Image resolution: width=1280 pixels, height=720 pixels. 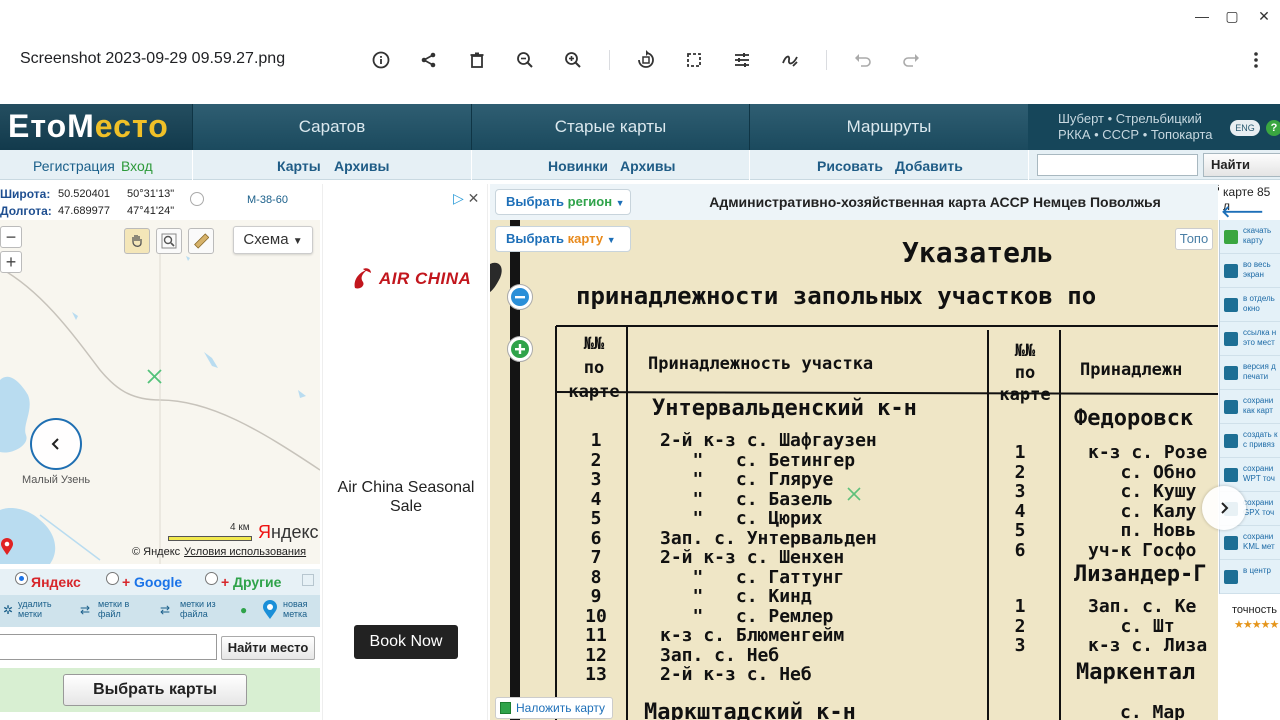 I want to click on section-untervalden: Унтервальденский к-н, so click(x=784, y=408).